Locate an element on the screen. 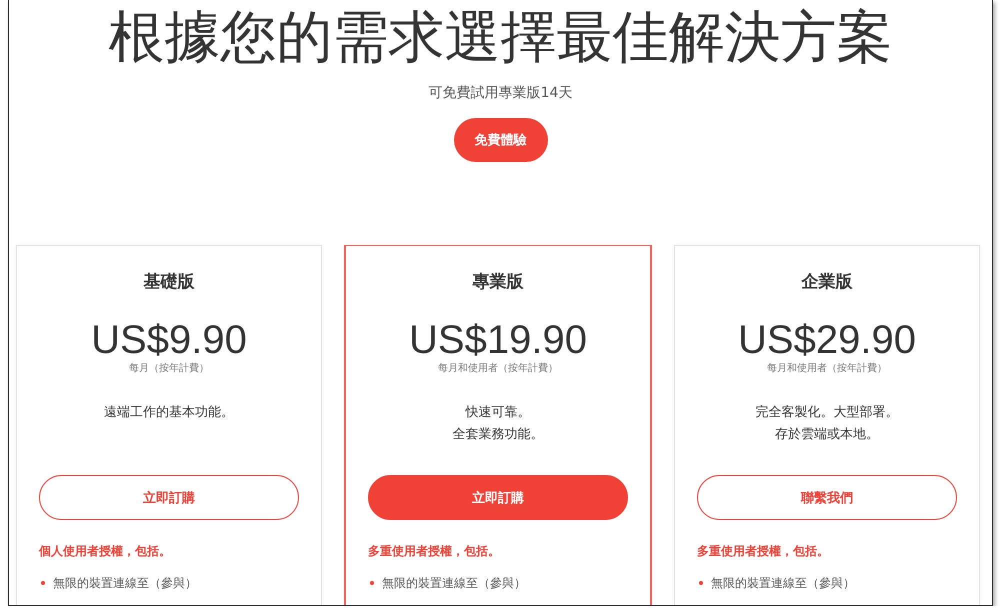 The width and height of the screenshot is (1000, 612). plan-description: 存於雲端或本地。 is located at coordinates (827, 435).